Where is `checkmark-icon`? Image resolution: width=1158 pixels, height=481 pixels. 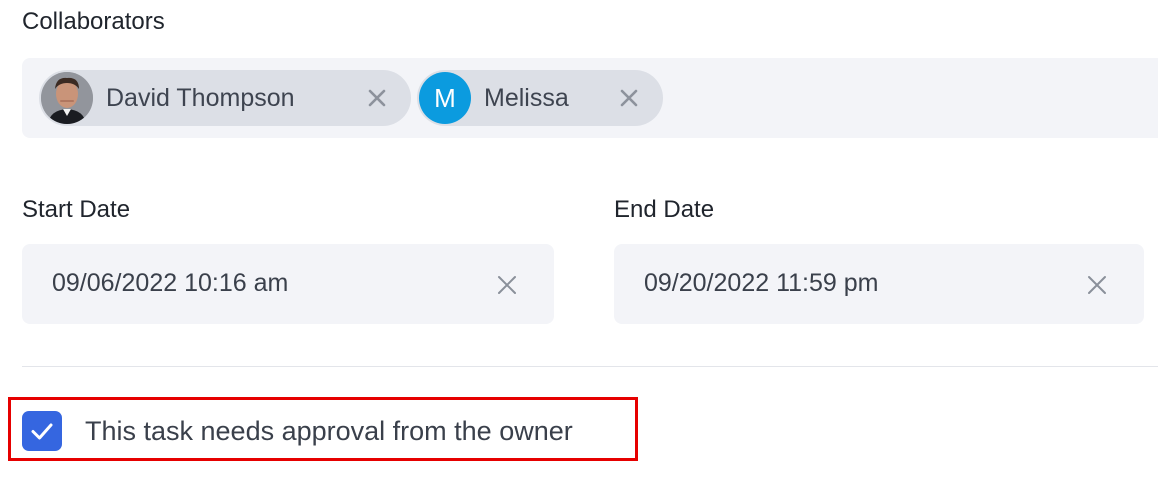 checkmark-icon is located at coordinates (42, 431).